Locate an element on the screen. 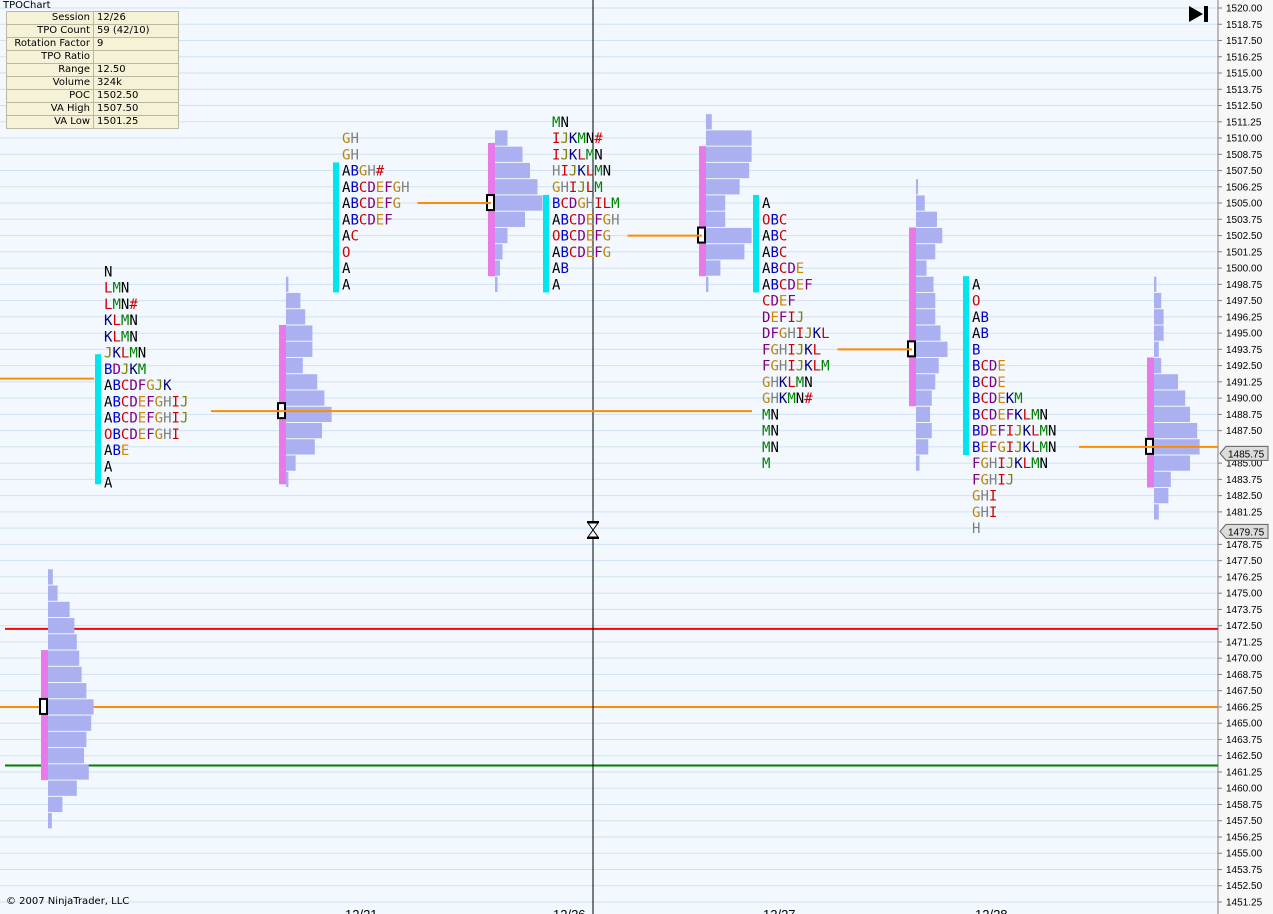 The height and width of the screenshot is (914, 1273). info-label: VA High is located at coordinates (50, 109).